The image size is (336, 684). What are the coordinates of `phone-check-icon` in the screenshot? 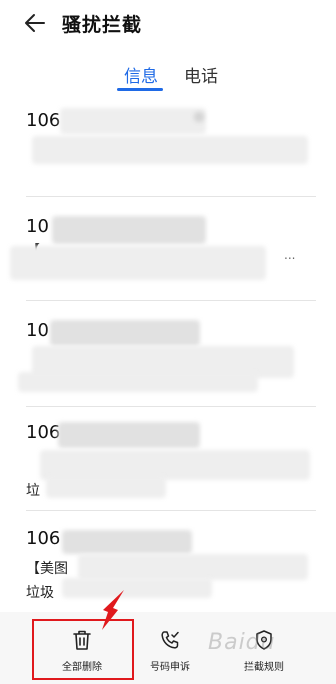 It's located at (170, 640).